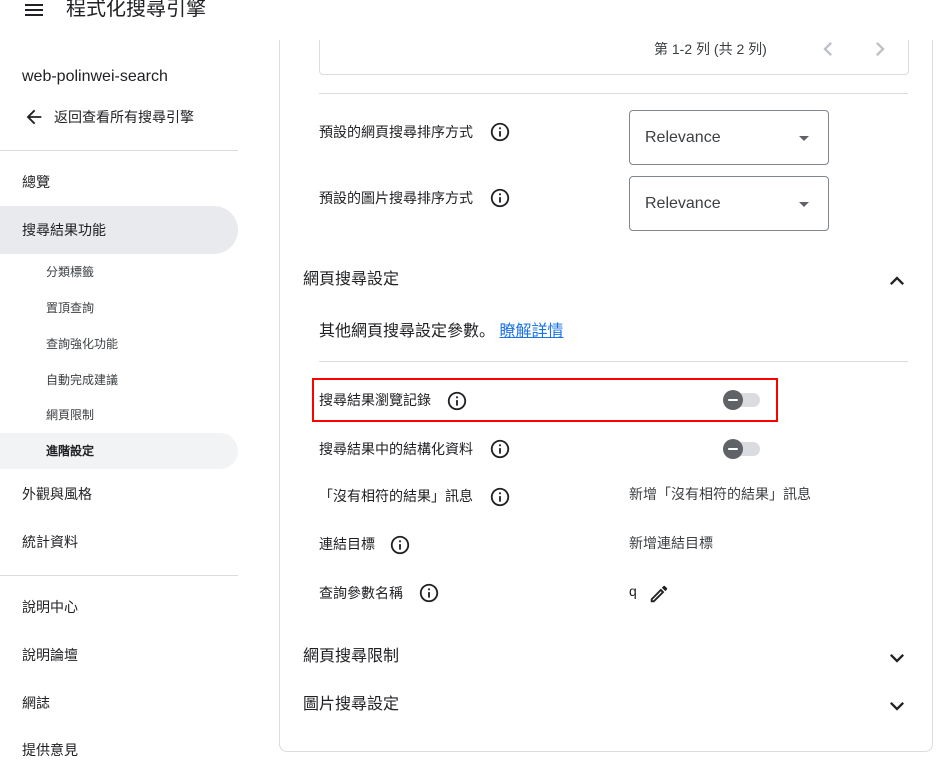 The width and height of the screenshot is (937, 762). What do you see at coordinates (396, 449) in the screenshot?
I see `structured-data-label: 搜尋結果中的結構化資料` at bounding box center [396, 449].